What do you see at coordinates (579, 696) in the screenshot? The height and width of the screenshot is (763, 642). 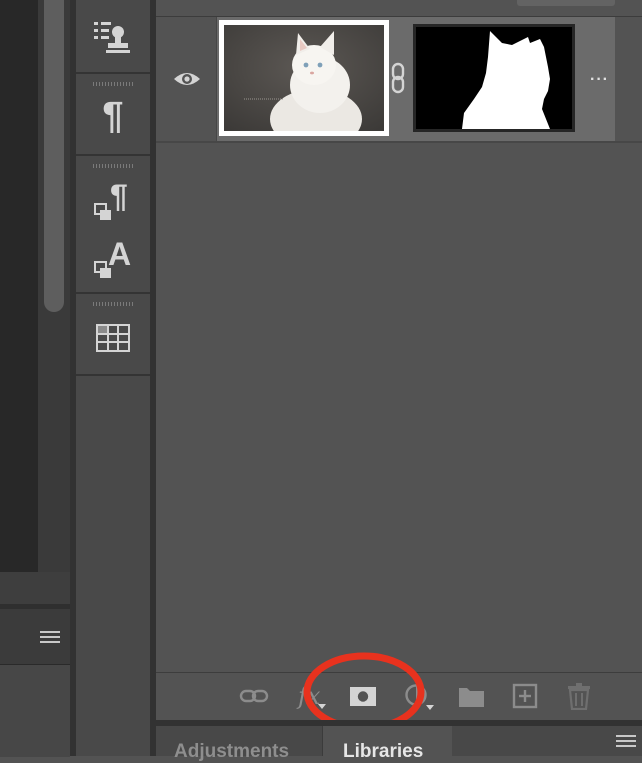 I see `trash-icon` at bounding box center [579, 696].